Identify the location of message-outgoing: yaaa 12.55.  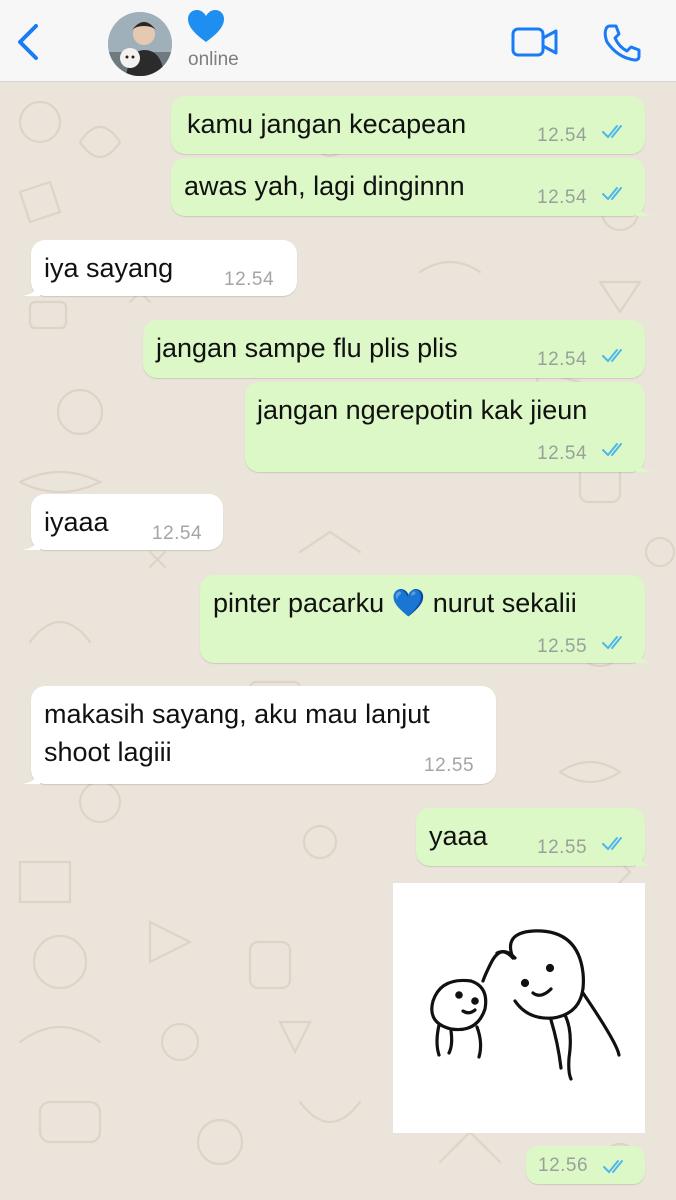
(535, 837).